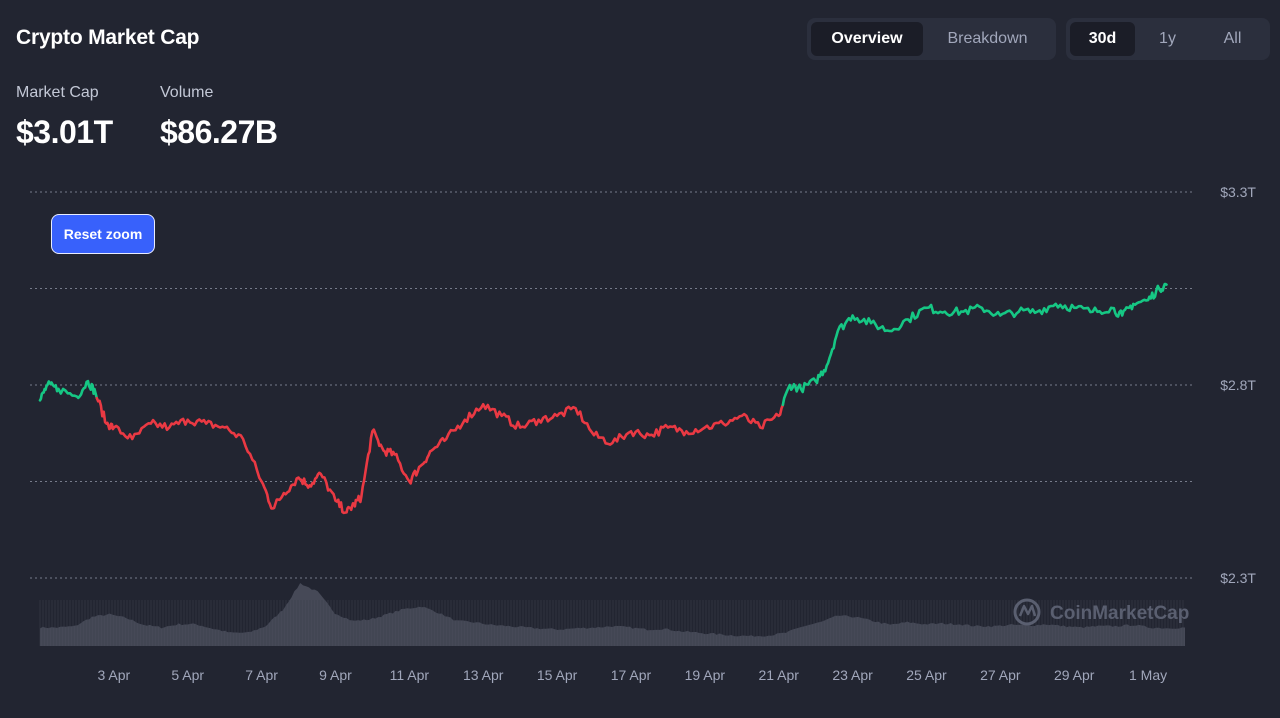 The height and width of the screenshot is (718, 1280). What do you see at coordinates (705, 675) in the screenshot?
I see `x-tick-label: 19 Apr` at bounding box center [705, 675].